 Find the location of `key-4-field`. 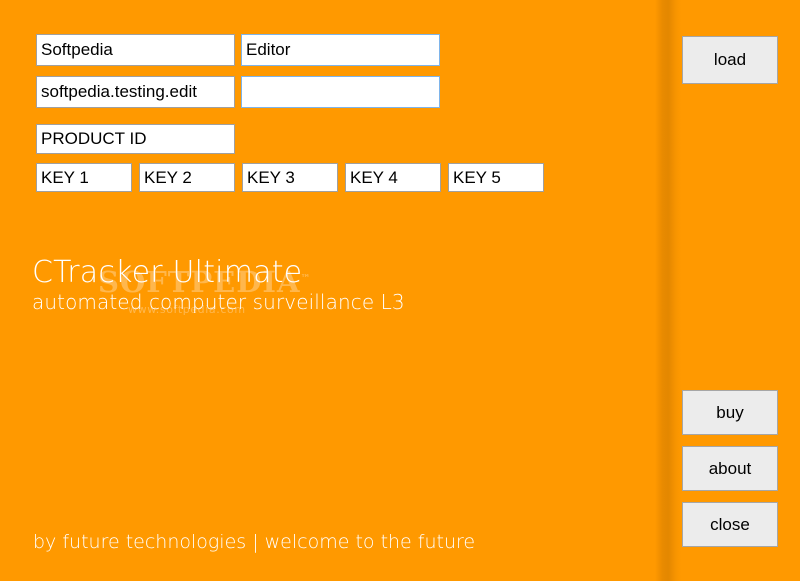

key-4-field is located at coordinates (393, 177).